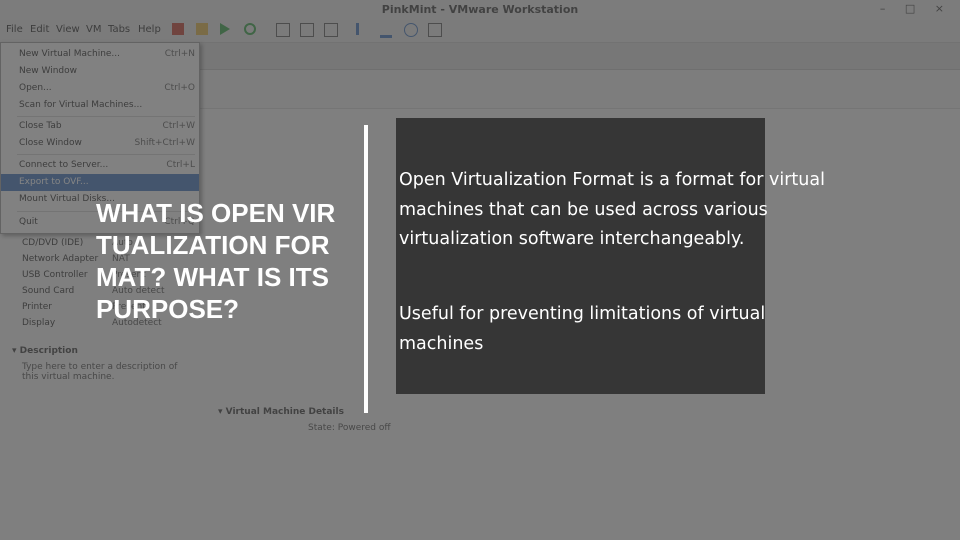 The width and height of the screenshot is (960, 540). I want to click on menu-file: File, so click(14, 29).